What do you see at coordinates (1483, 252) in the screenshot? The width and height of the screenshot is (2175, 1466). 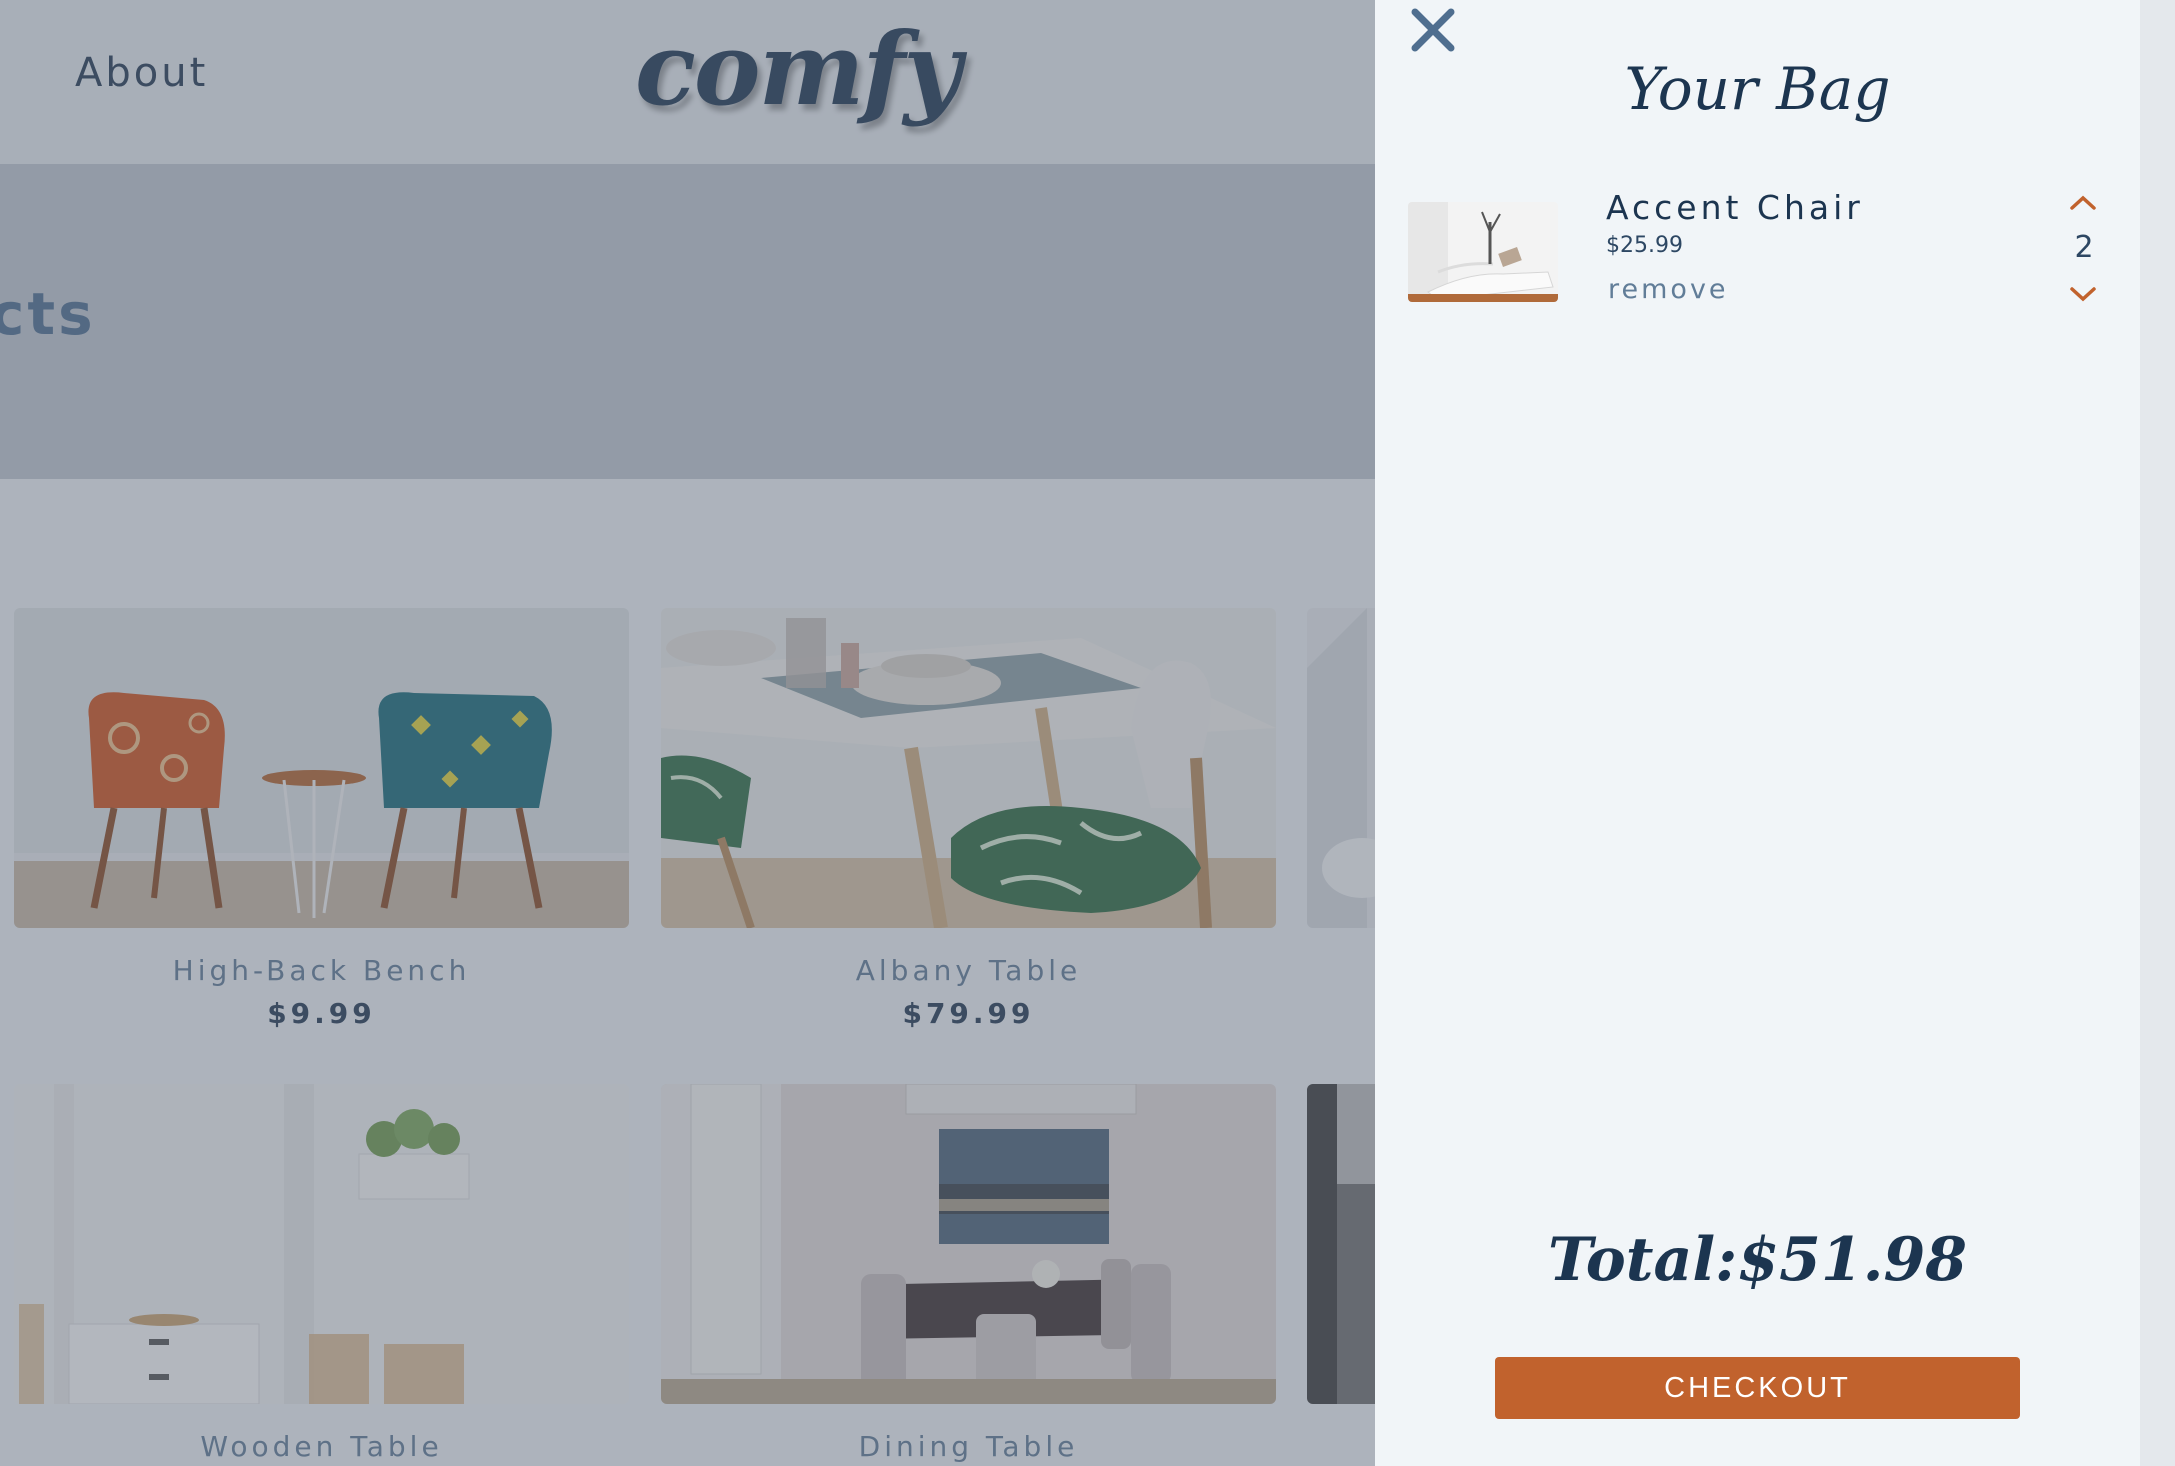 I see `cart-item-image` at bounding box center [1483, 252].